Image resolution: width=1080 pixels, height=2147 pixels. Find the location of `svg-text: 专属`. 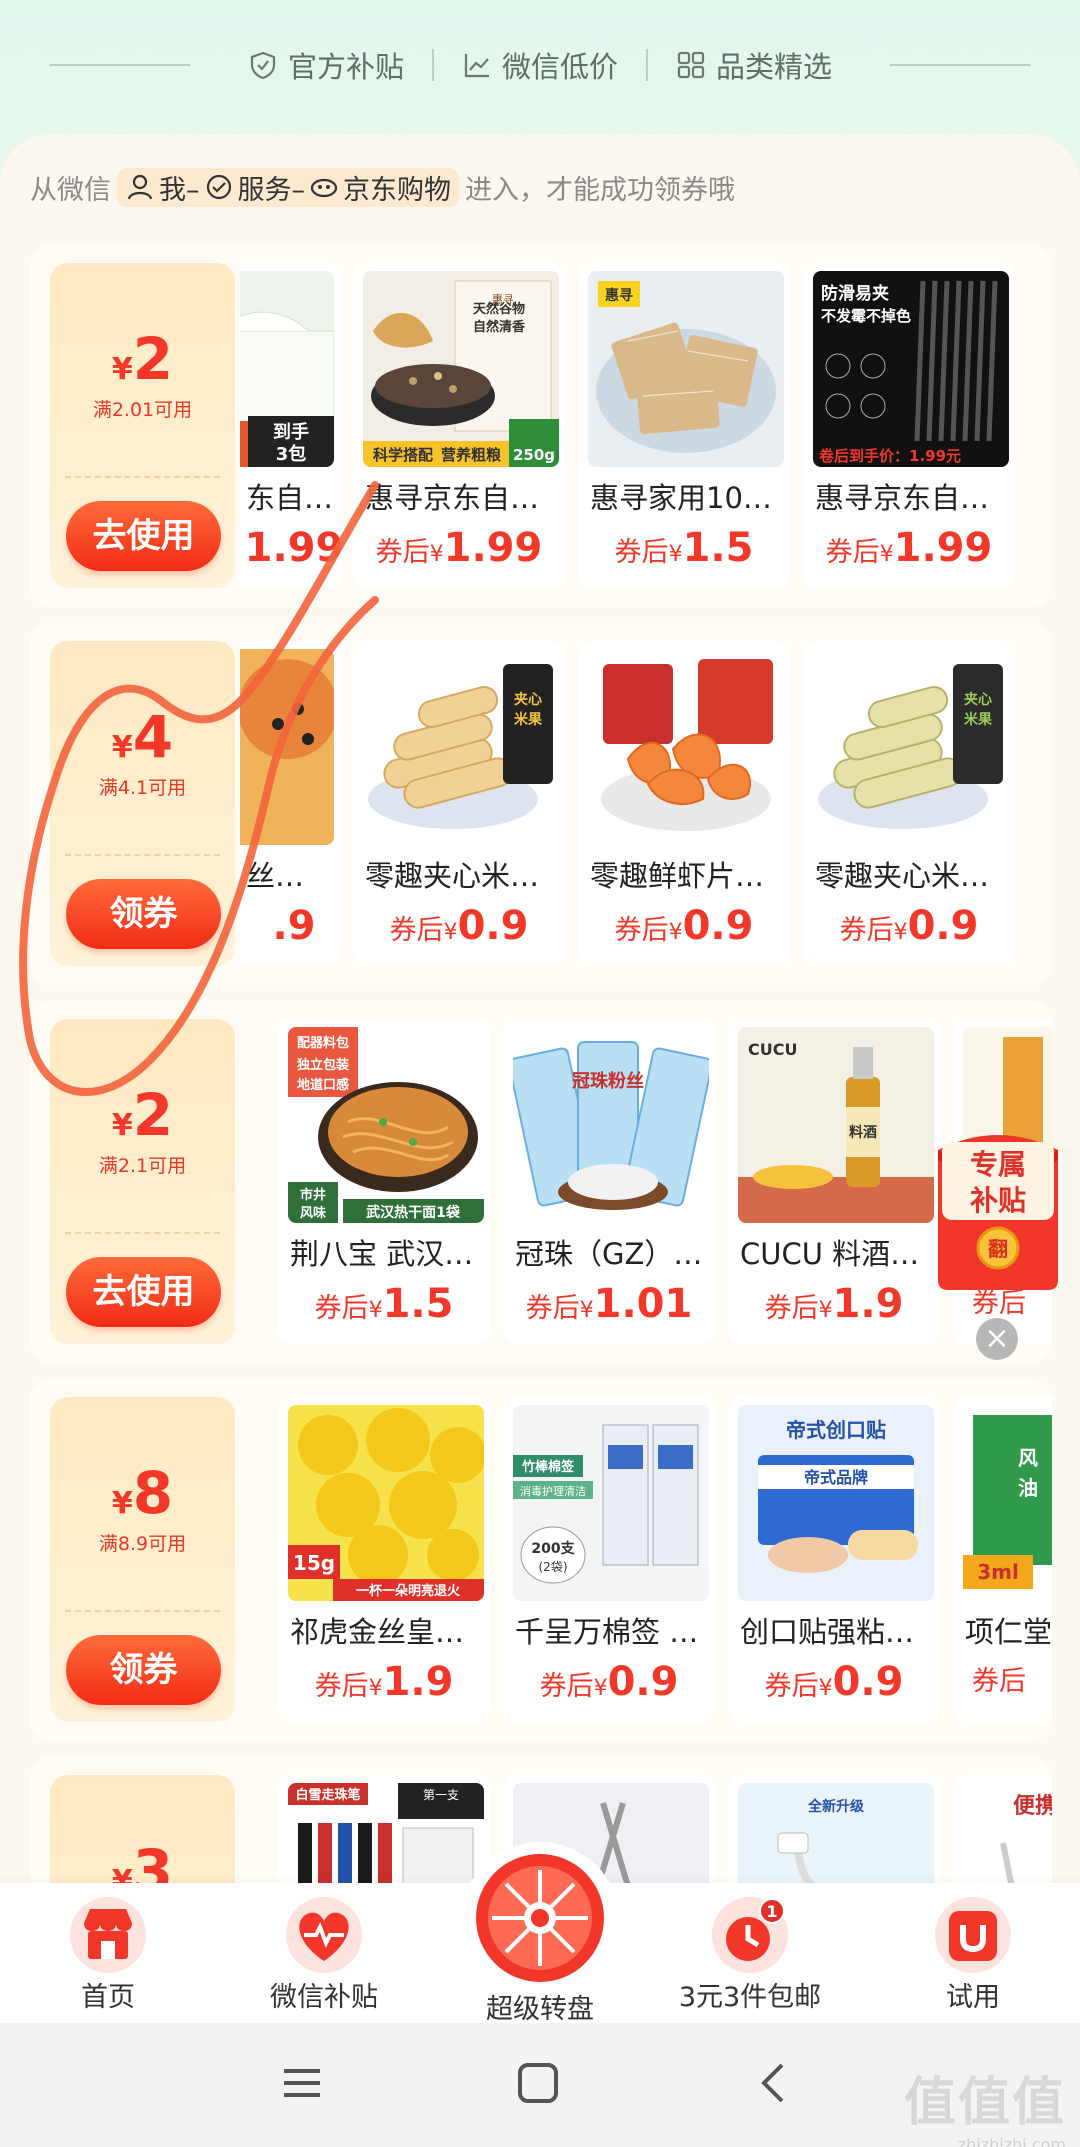

svg-text: 专属 is located at coordinates (998, 1164).